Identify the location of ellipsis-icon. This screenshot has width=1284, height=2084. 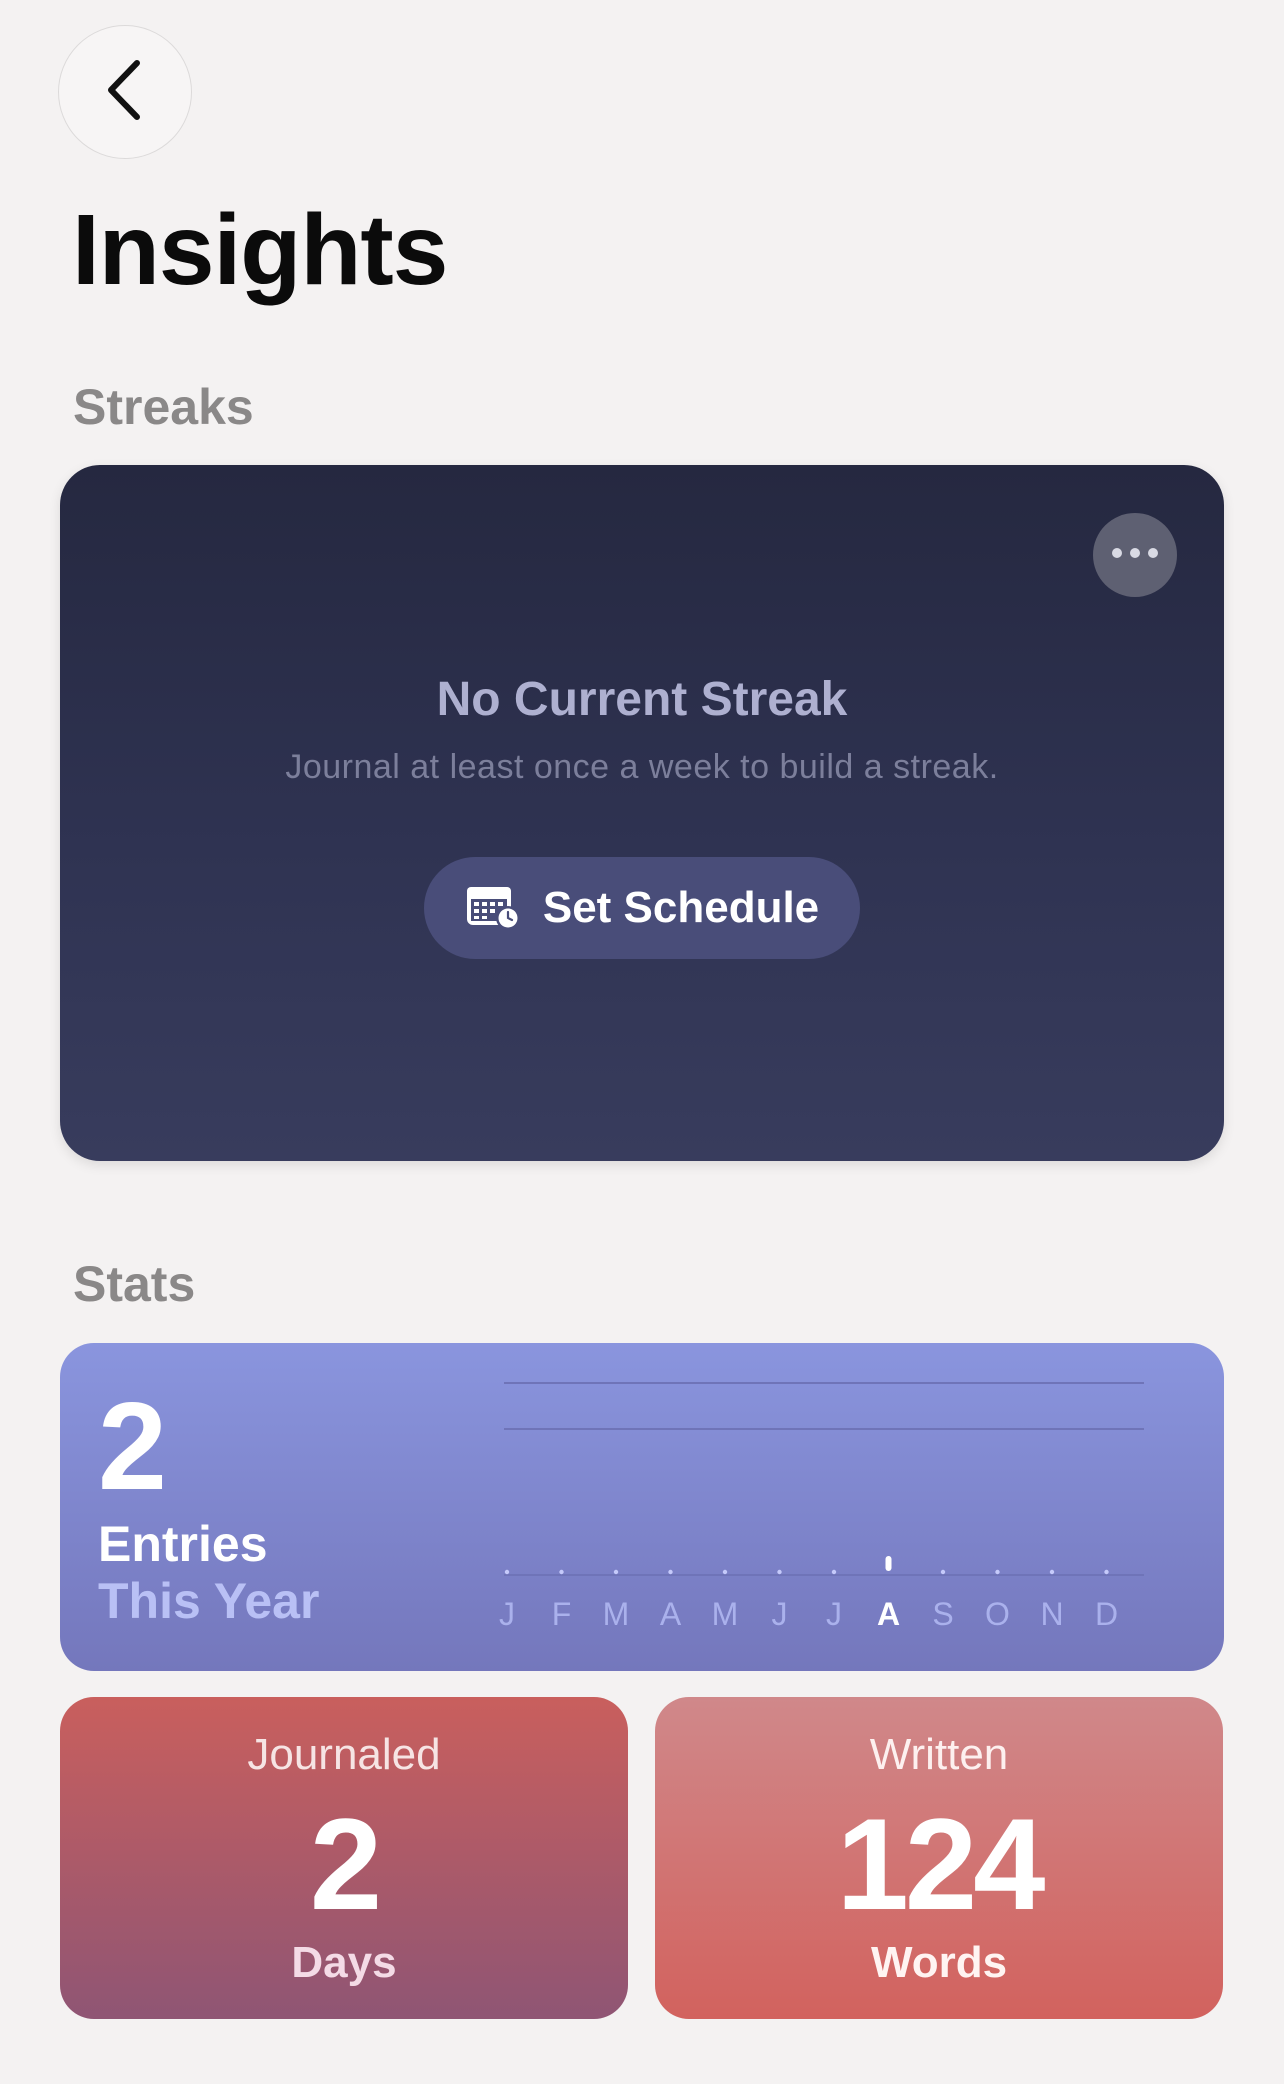
(1135, 555).